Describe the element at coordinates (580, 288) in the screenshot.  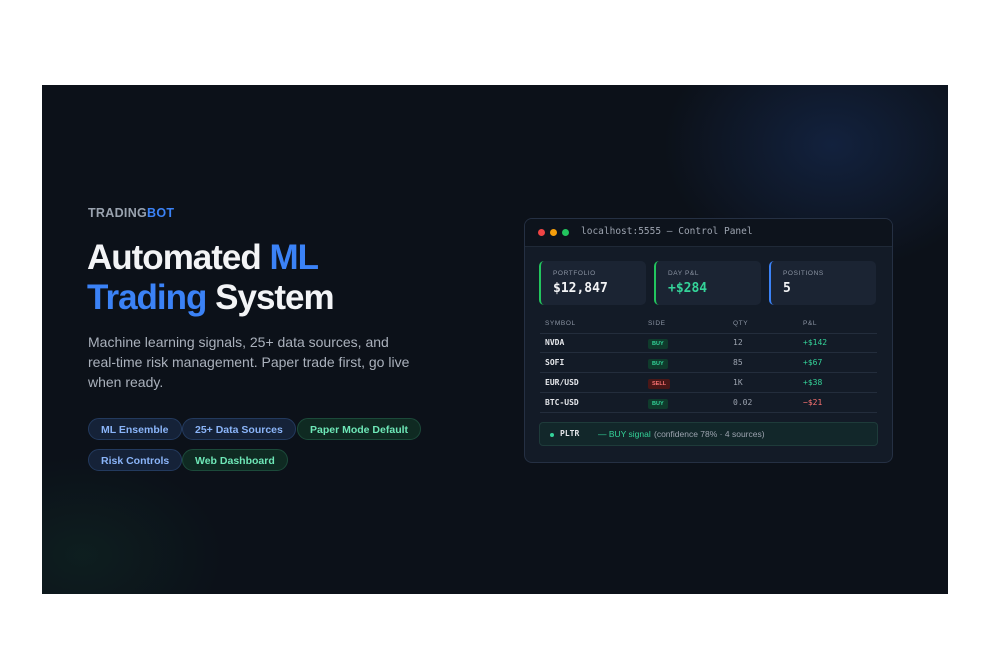
I see `stat-value: $12,847` at that location.